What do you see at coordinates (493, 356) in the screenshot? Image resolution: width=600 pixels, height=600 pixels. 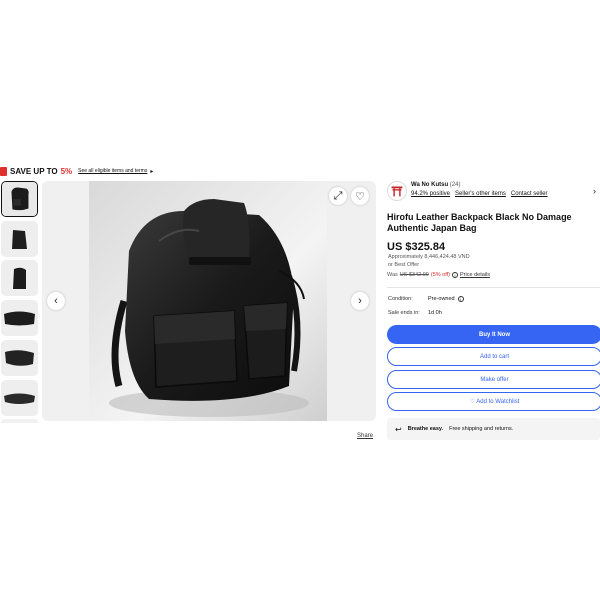 I see `add-to-cart-button: Add to cart` at bounding box center [493, 356].